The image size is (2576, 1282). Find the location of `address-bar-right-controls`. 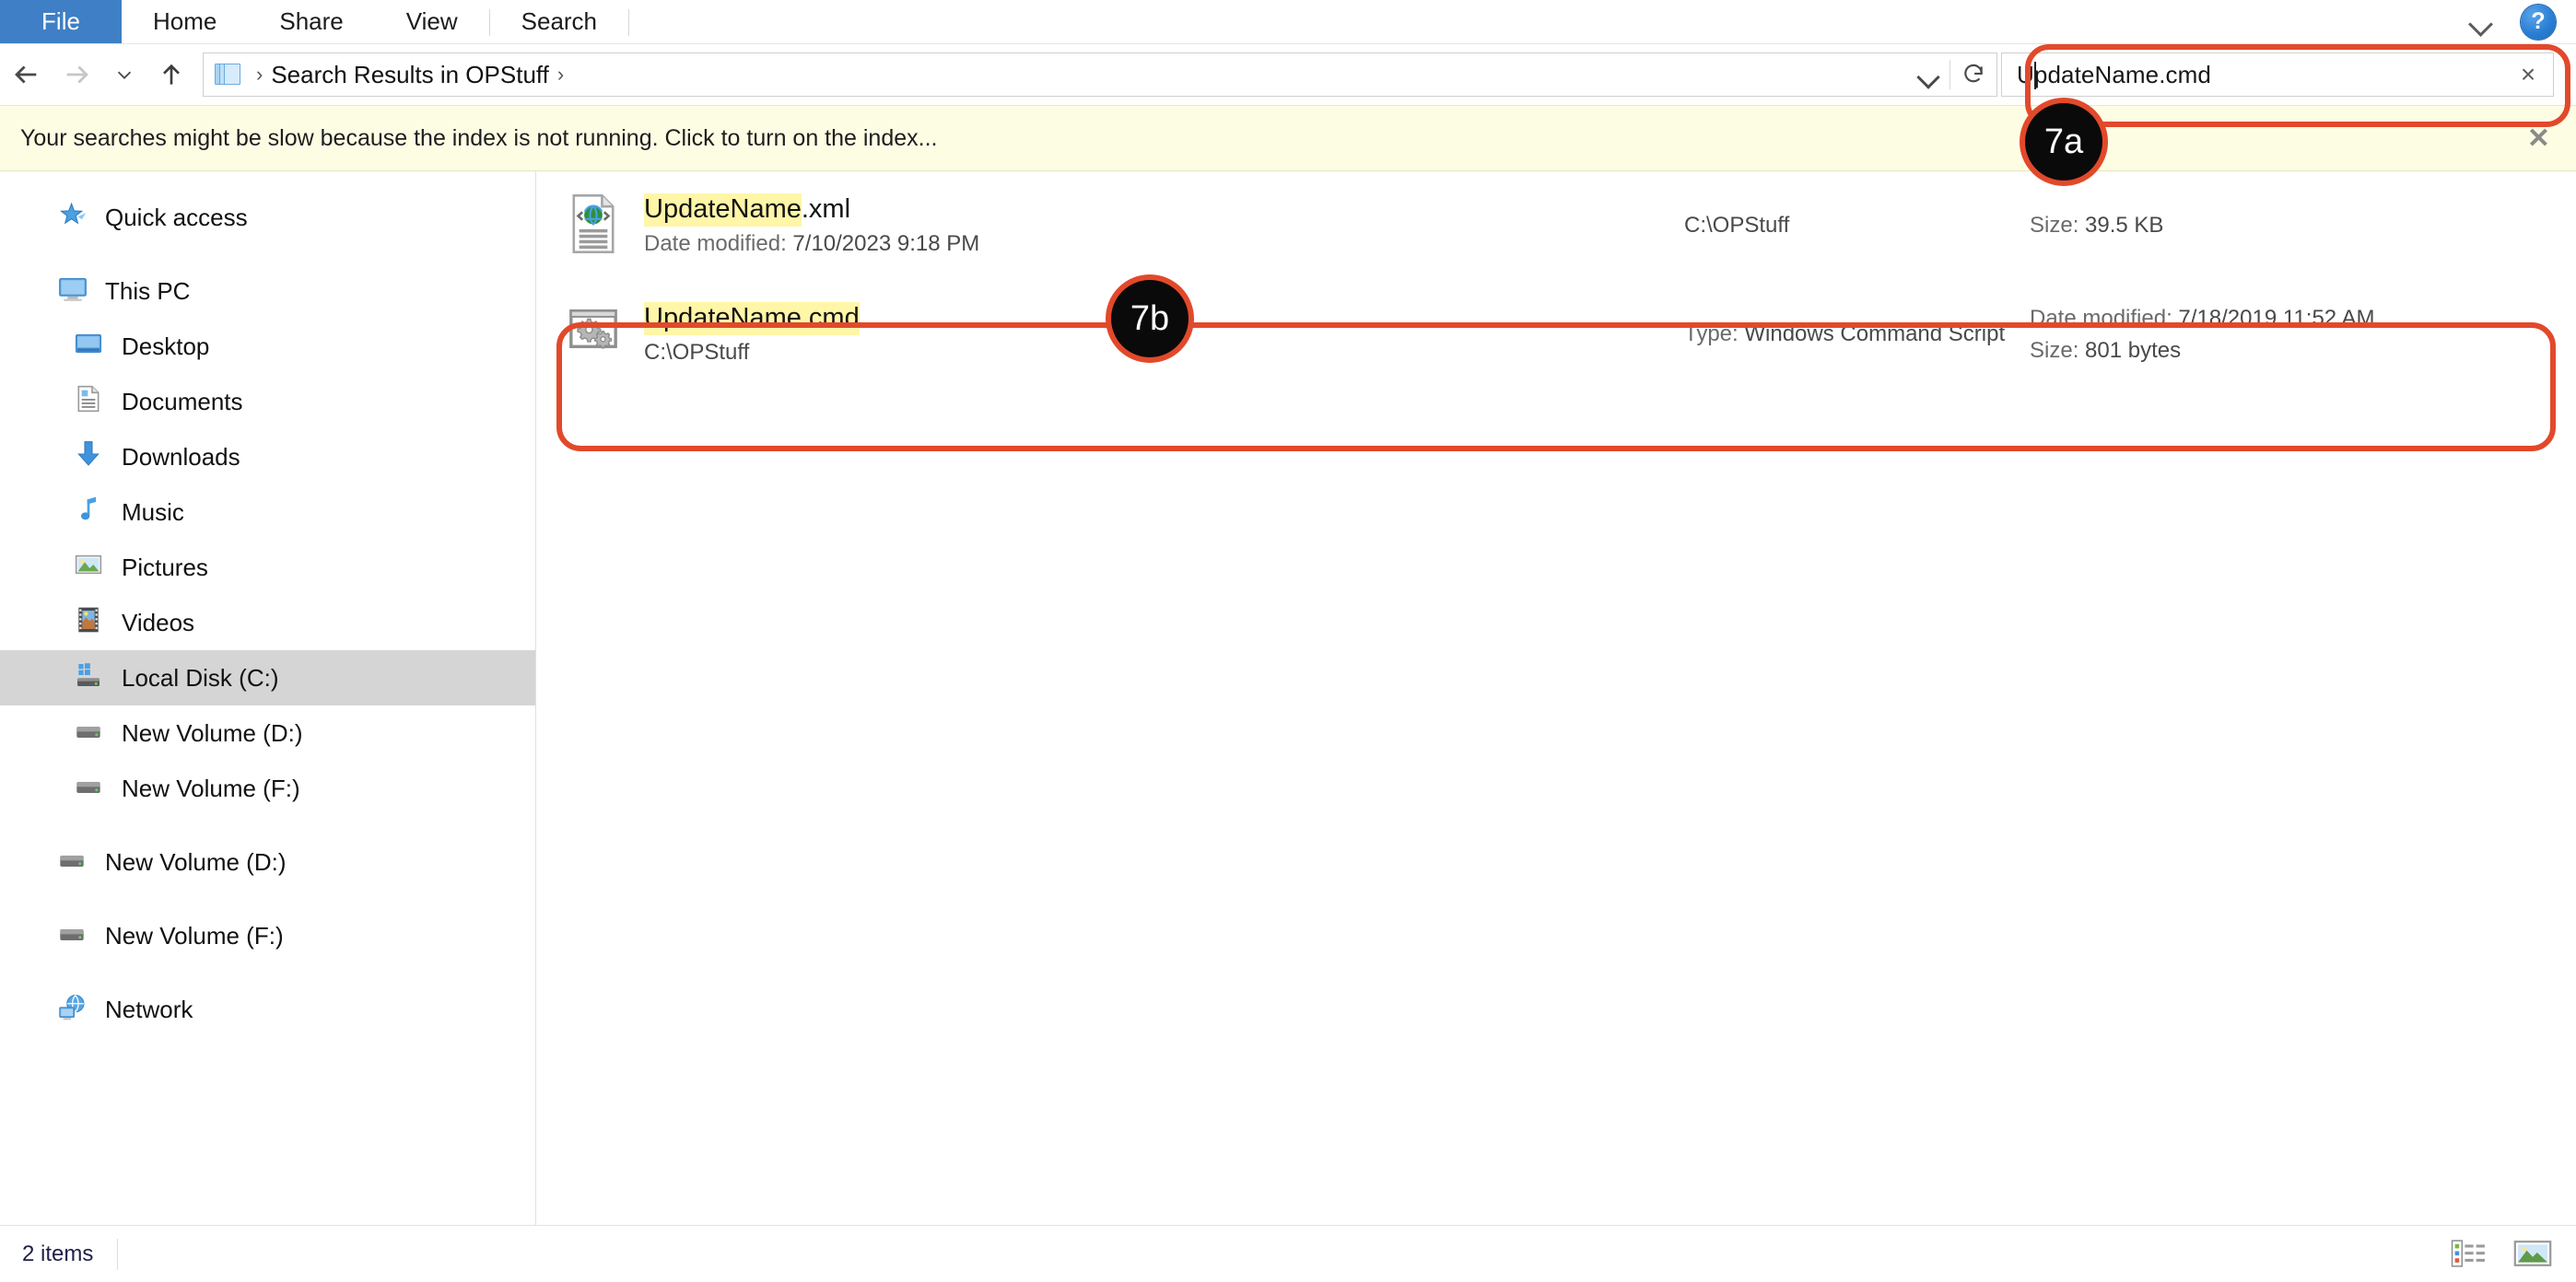

address-bar-right-controls is located at coordinates (1951, 75).